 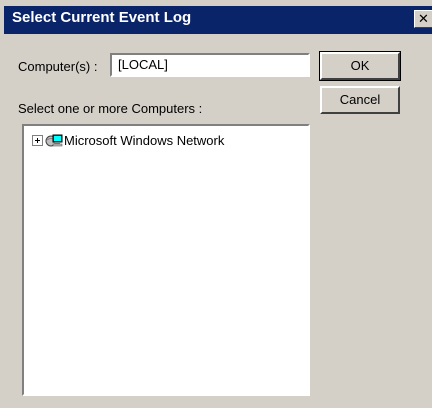 What do you see at coordinates (210, 65) in the screenshot?
I see `computer-input: [LOCAL]` at bounding box center [210, 65].